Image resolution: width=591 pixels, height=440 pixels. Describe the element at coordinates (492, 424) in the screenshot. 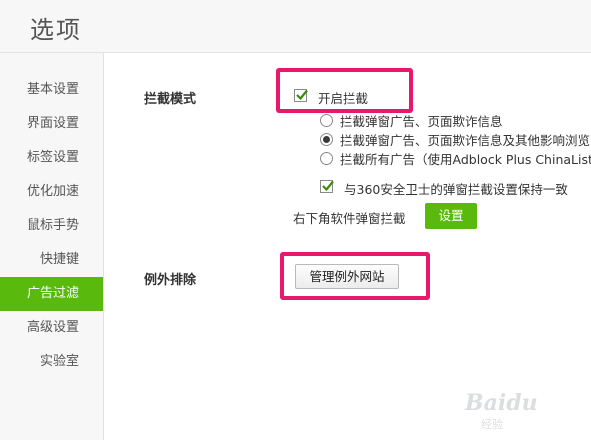

I see `watermark-sub: 经验` at that location.